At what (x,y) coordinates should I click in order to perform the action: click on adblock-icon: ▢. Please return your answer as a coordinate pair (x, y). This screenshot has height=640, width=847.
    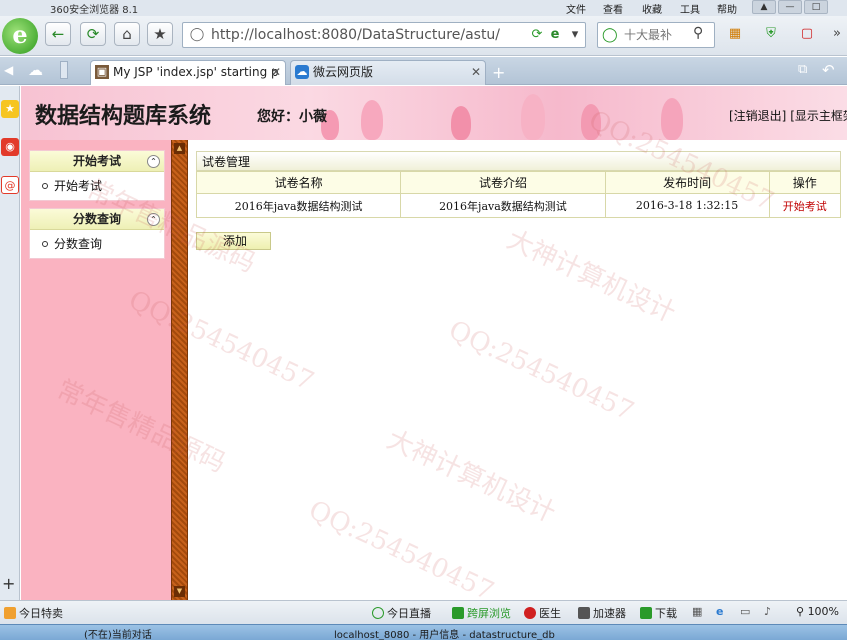
    Looking at the image, I should click on (807, 34).